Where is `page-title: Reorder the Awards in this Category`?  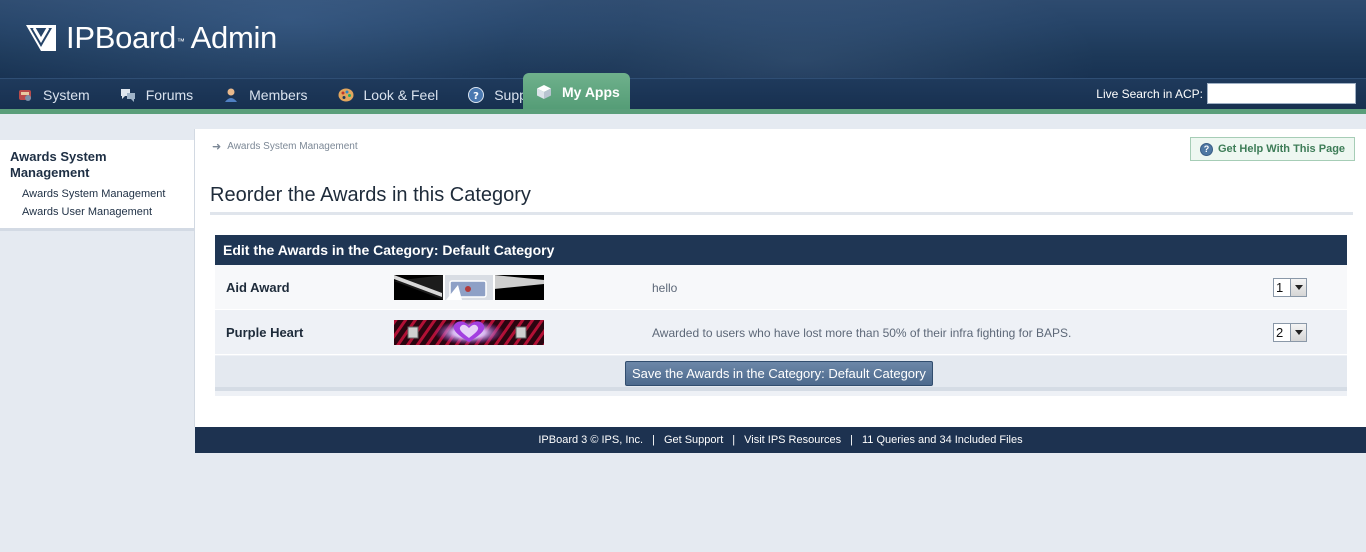
page-title: Reorder the Awards in this Category is located at coordinates (781, 199).